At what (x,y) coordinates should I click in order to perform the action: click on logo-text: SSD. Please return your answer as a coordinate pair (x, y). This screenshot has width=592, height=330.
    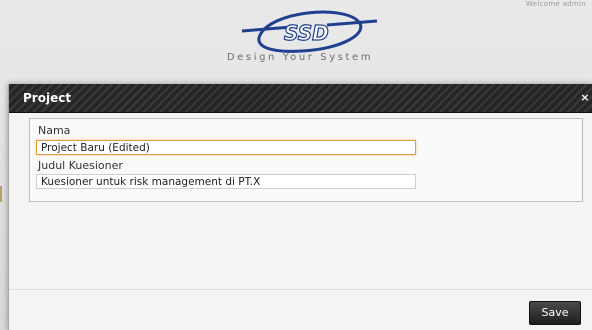
    Looking at the image, I should click on (306, 33).